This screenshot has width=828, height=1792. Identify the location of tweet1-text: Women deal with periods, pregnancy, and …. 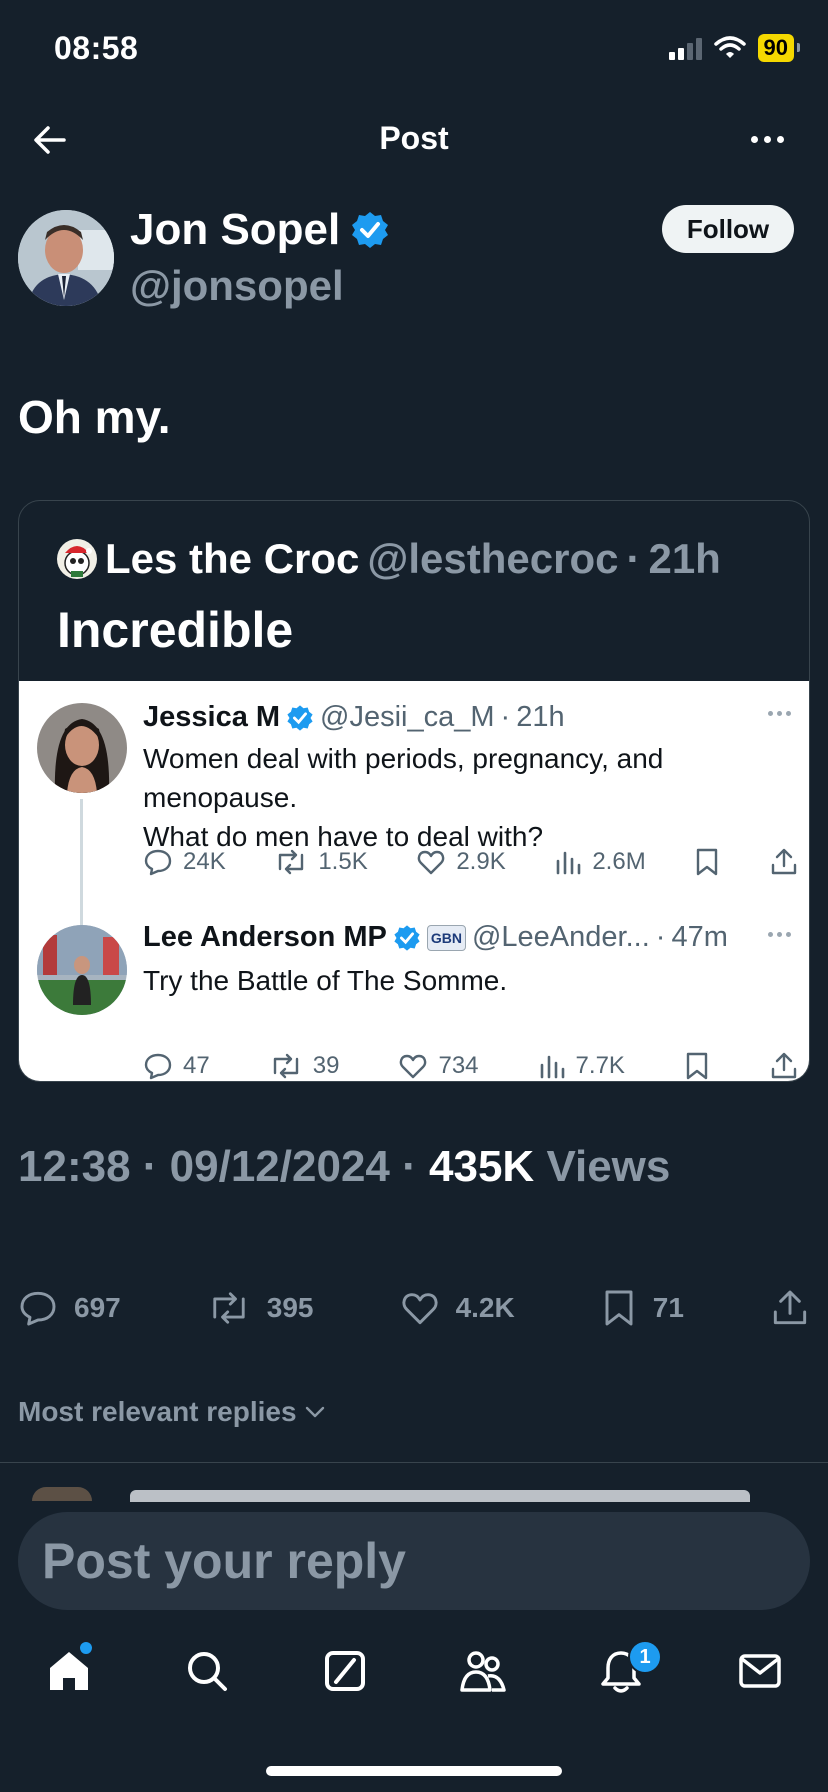
(403, 797).